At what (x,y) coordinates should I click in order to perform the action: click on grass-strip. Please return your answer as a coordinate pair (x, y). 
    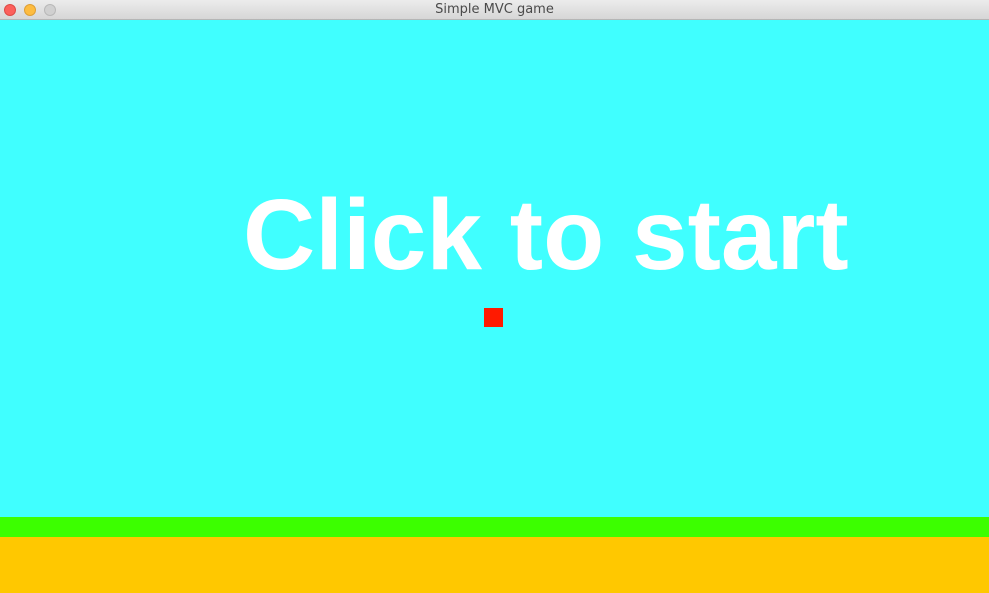
    Looking at the image, I should click on (494, 527).